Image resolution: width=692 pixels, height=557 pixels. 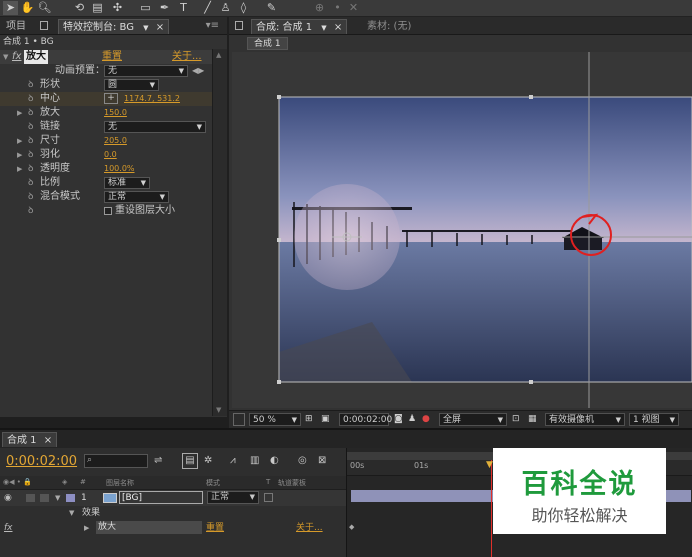 What do you see at coordinates (10, 8) in the screenshot?
I see `selection-tool-icon: ➤` at bounding box center [10, 8].